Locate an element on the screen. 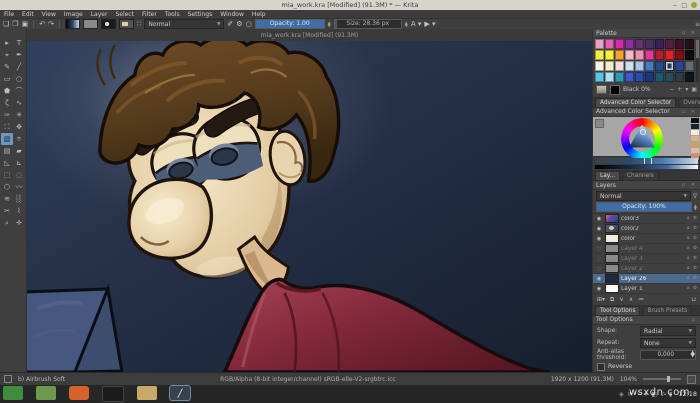 Image resolution: width=700 pixels, height=403 pixels. tool-line: ╱ is located at coordinates (19, 67).